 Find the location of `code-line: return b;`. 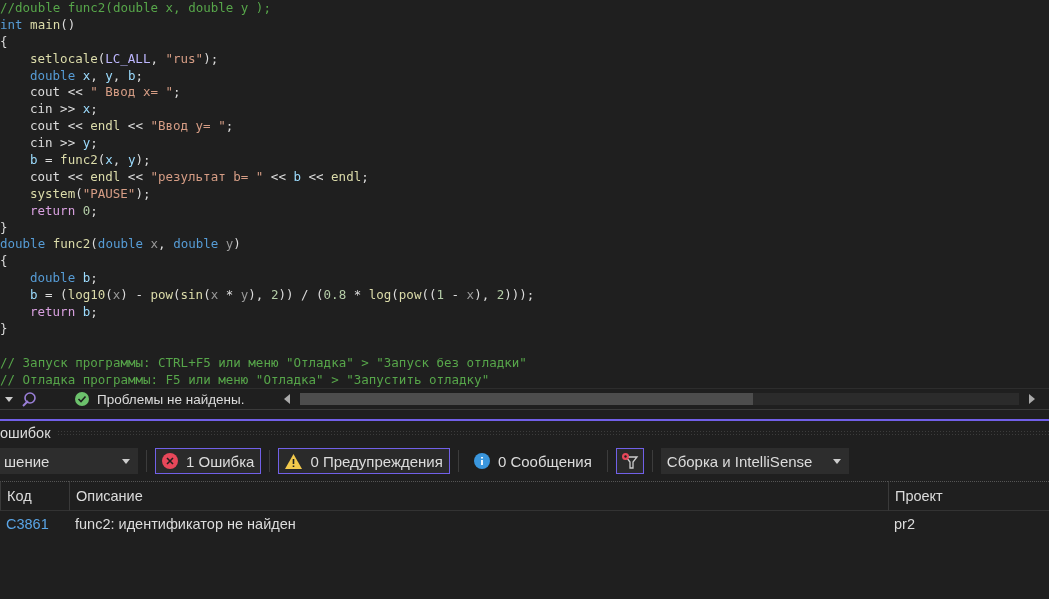

code-line: return b; is located at coordinates (64, 312).